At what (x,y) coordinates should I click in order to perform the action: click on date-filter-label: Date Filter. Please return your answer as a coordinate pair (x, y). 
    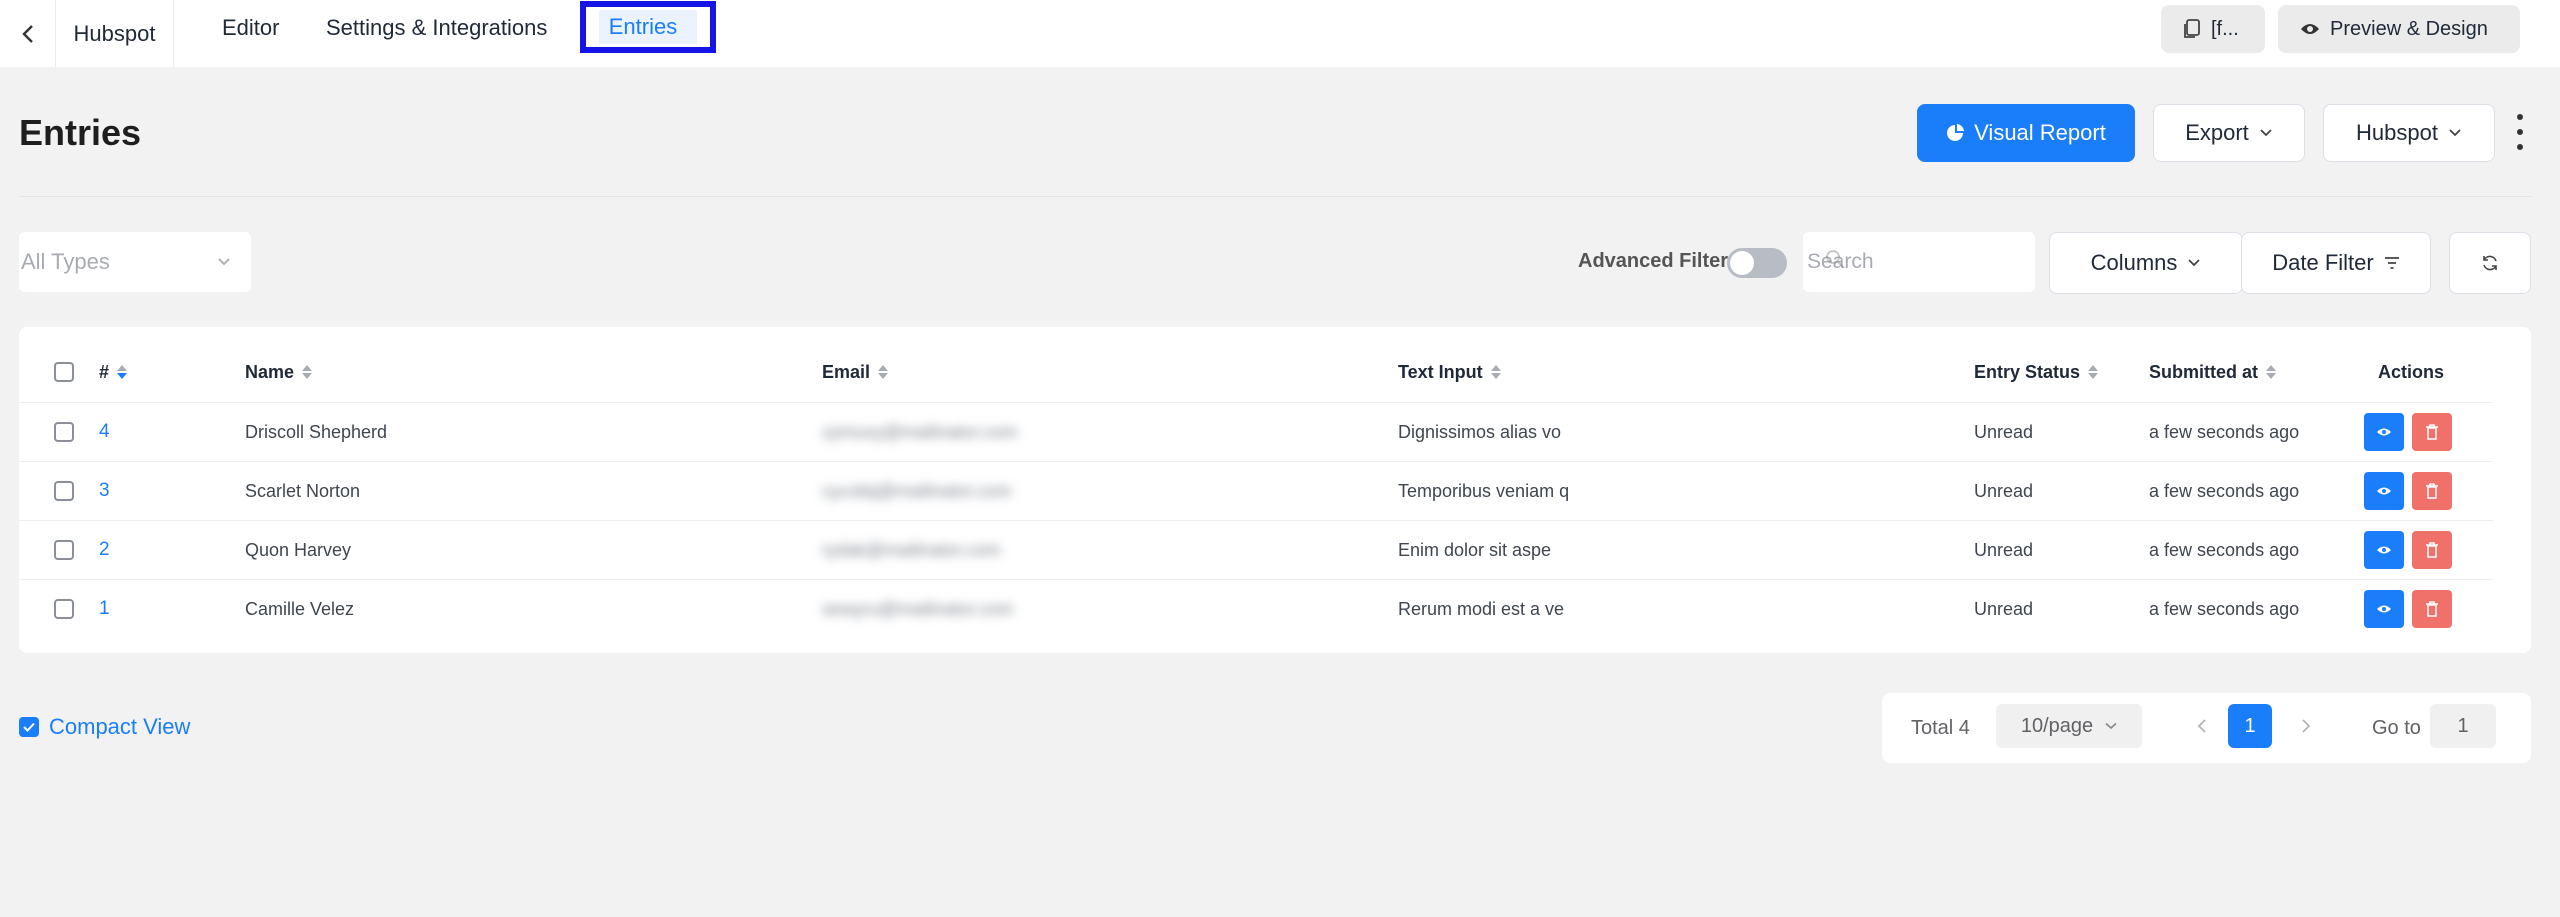
    Looking at the image, I should click on (2323, 262).